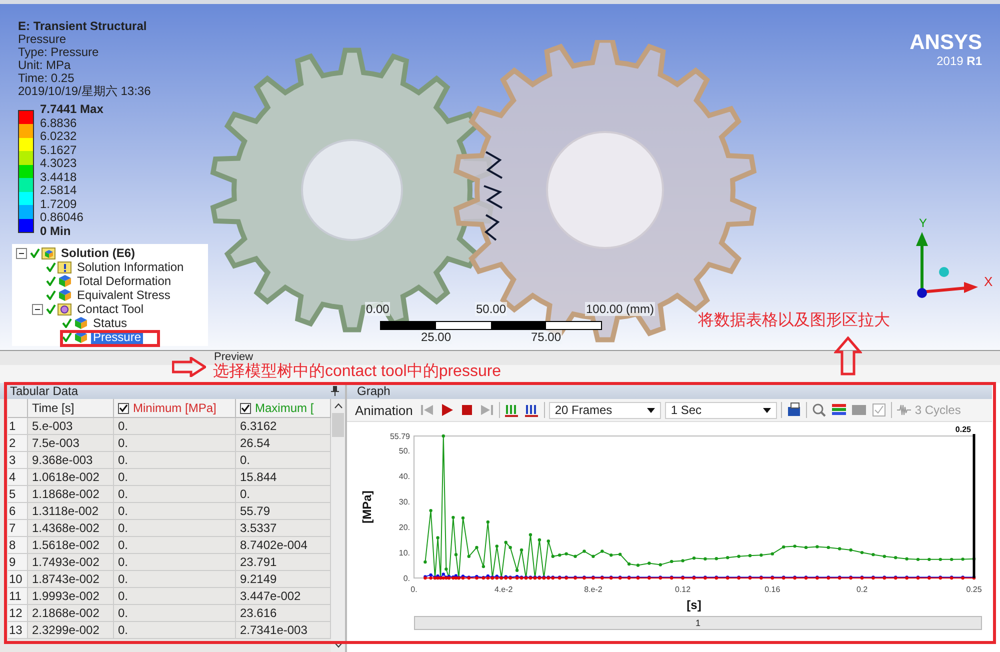 Image resolution: width=1000 pixels, height=652 pixels. What do you see at coordinates (71, 613) in the screenshot?
I see `table-cell: 2.1868e-002` at bounding box center [71, 613].